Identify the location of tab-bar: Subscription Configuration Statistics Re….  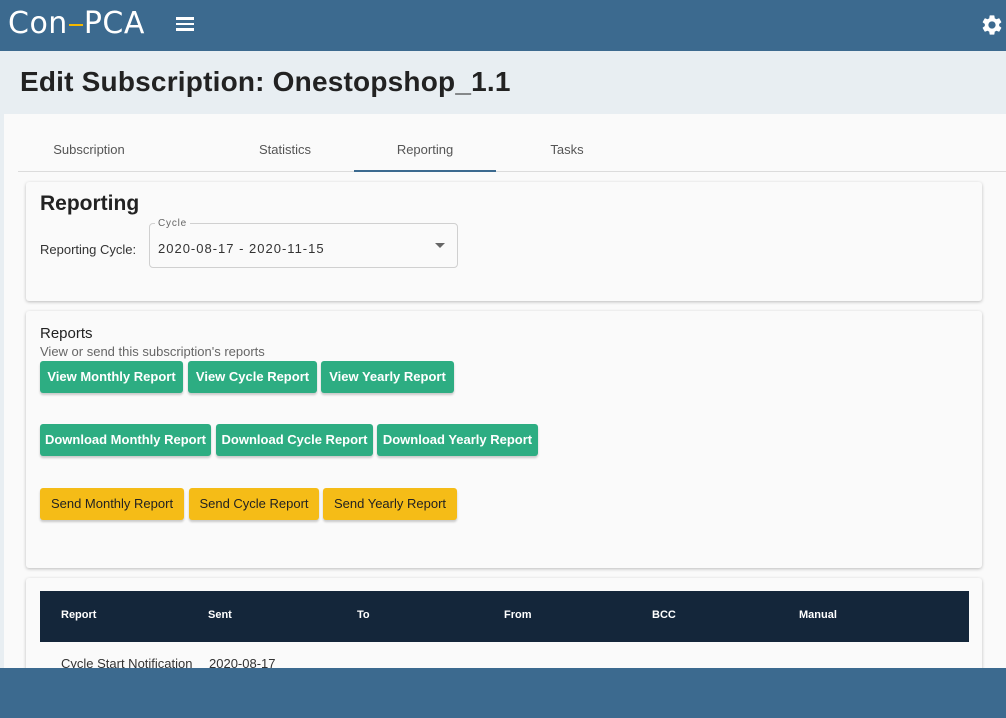
(512, 163).